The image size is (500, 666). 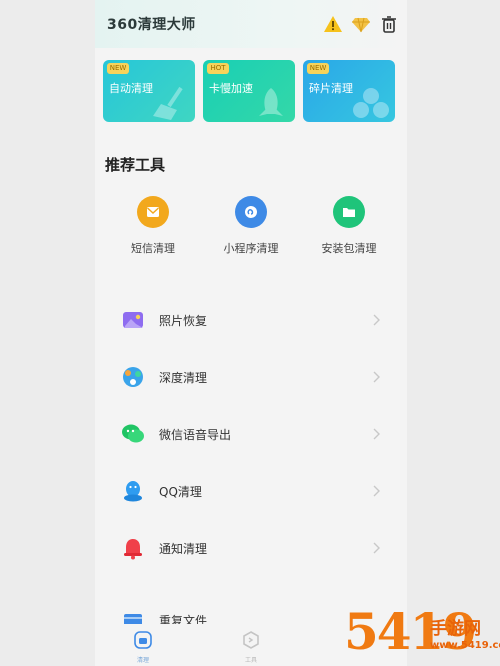 What do you see at coordinates (153, 212) in the screenshot?
I see `message-icon` at bounding box center [153, 212].